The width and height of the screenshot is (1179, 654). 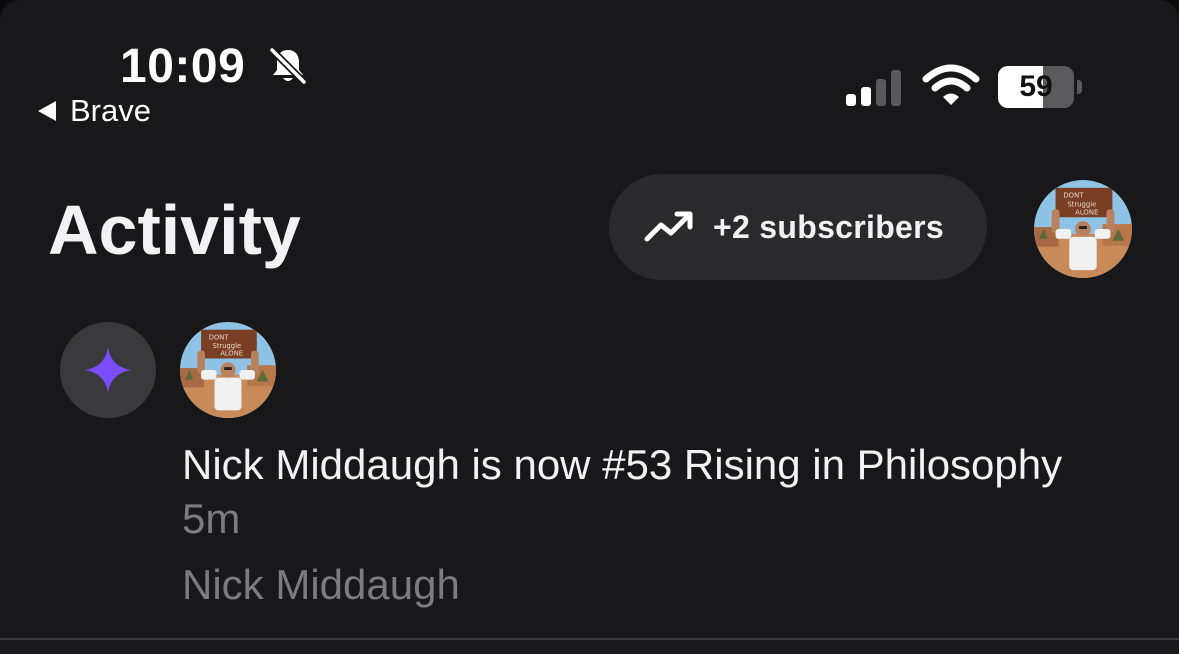 What do you see at coordinates (1079, 87) in the screenshot?
I see `battery-tip` at bounding box center [1079, 87].